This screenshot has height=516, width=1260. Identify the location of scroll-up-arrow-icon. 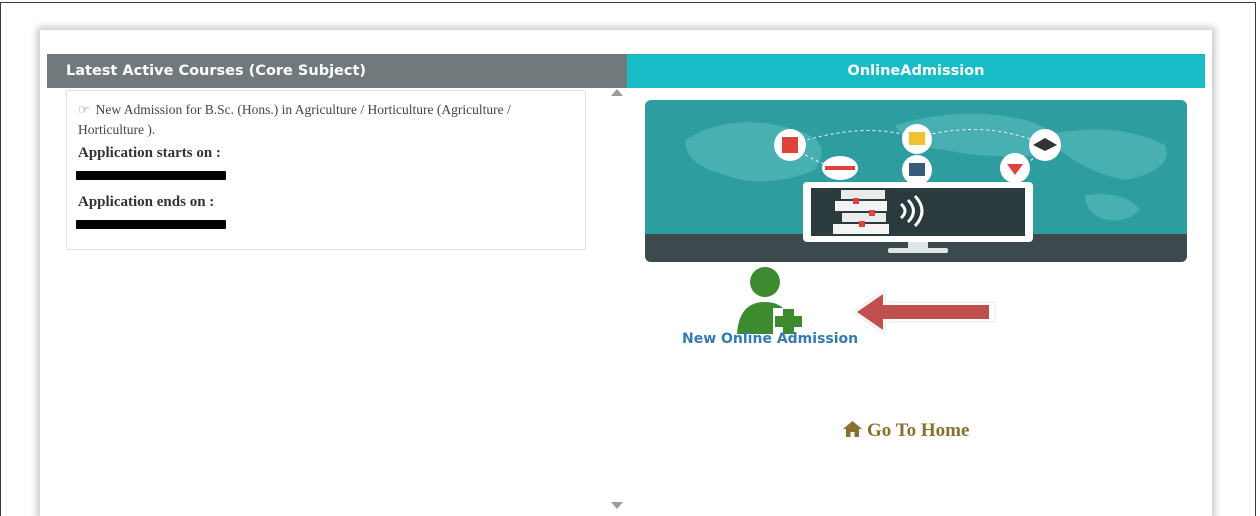
(617, 92).